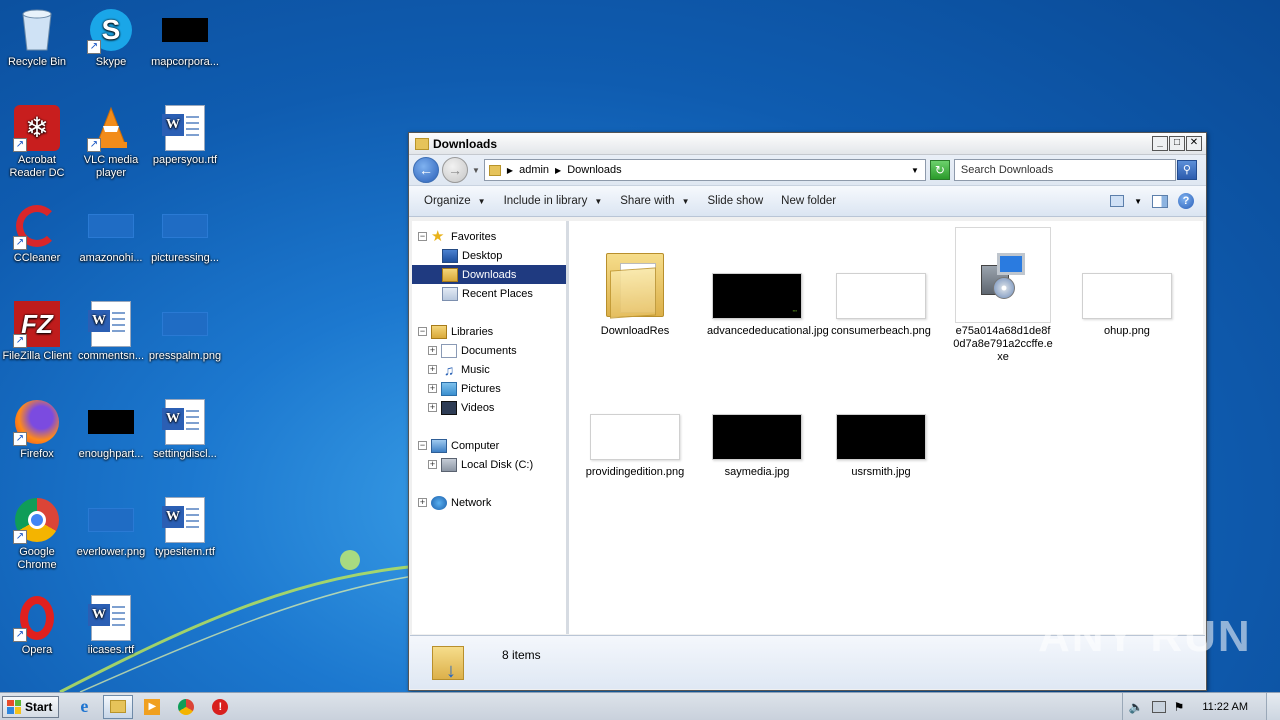  I want to click on file-item: ohup.png, so click(1127, 281).